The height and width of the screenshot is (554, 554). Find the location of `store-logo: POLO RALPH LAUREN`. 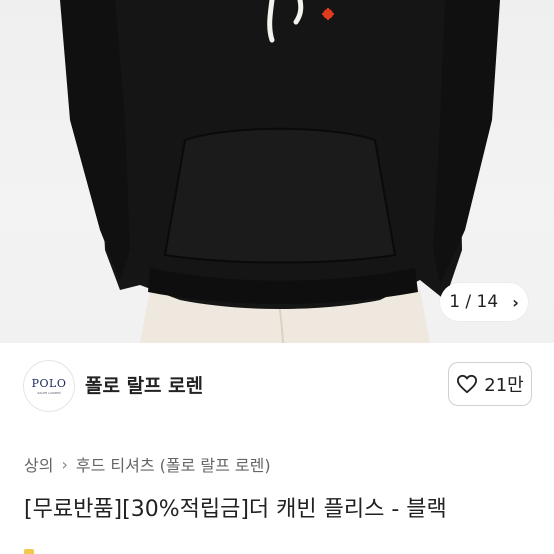

store-logo: POLO RALPH LAUREN is located at coordinates (49, 386).